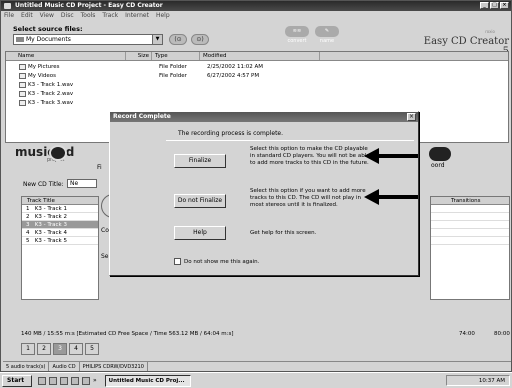 The width and height of the screenshot is (512, 388). What do you see at coordinates (92, 349) in the screenshot?
I see `page-tab: 5` at bounding box center [92, 349].